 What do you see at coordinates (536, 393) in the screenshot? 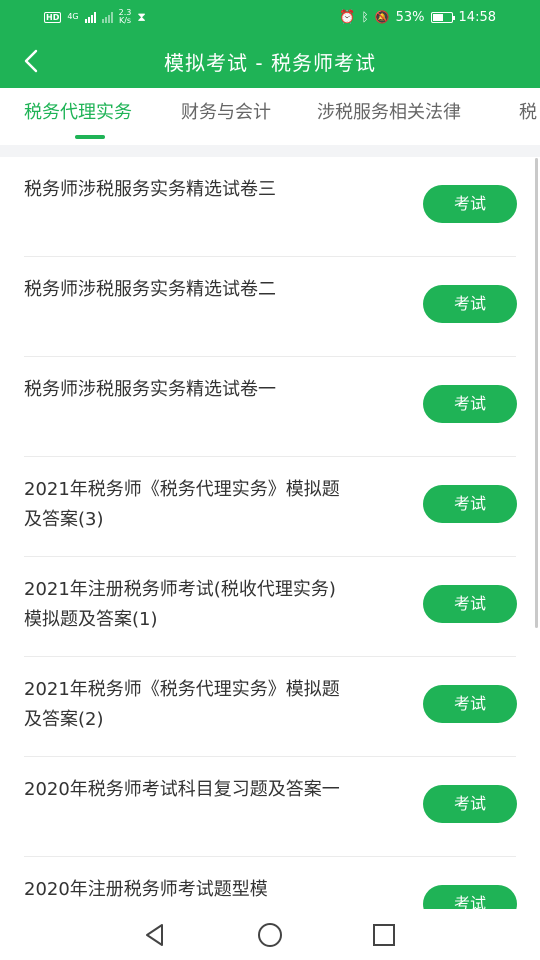
I see `scrollbar` at bounding box center [536, 393].